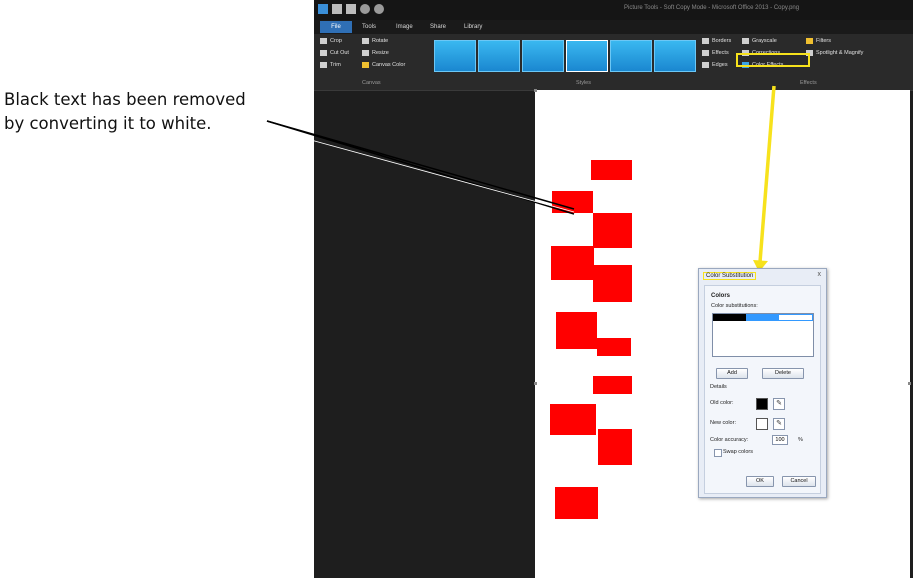  I want to click on add-button: Add, so click(732, 373).